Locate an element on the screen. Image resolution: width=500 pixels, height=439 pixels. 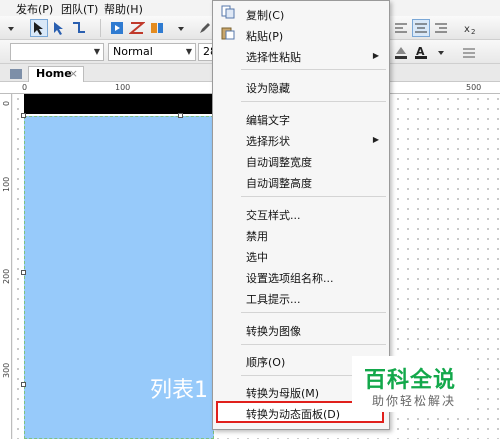
copy-icon is located at coordinates (228, 12).